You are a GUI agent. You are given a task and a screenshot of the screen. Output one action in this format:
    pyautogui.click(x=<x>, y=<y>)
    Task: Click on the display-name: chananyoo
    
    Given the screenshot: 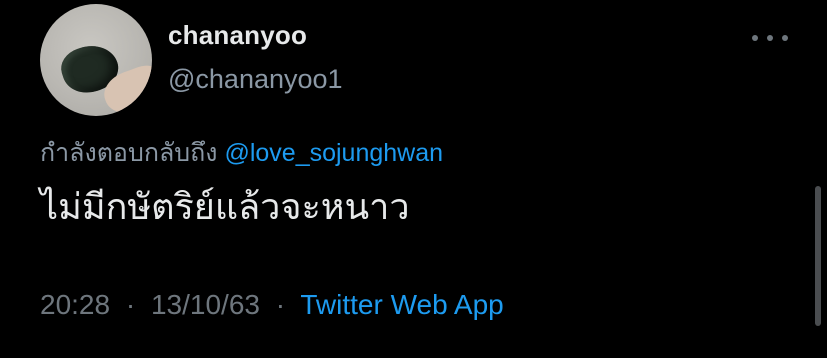 What is the action you would take?
    pyautogui.click(x=237, y=35)
    